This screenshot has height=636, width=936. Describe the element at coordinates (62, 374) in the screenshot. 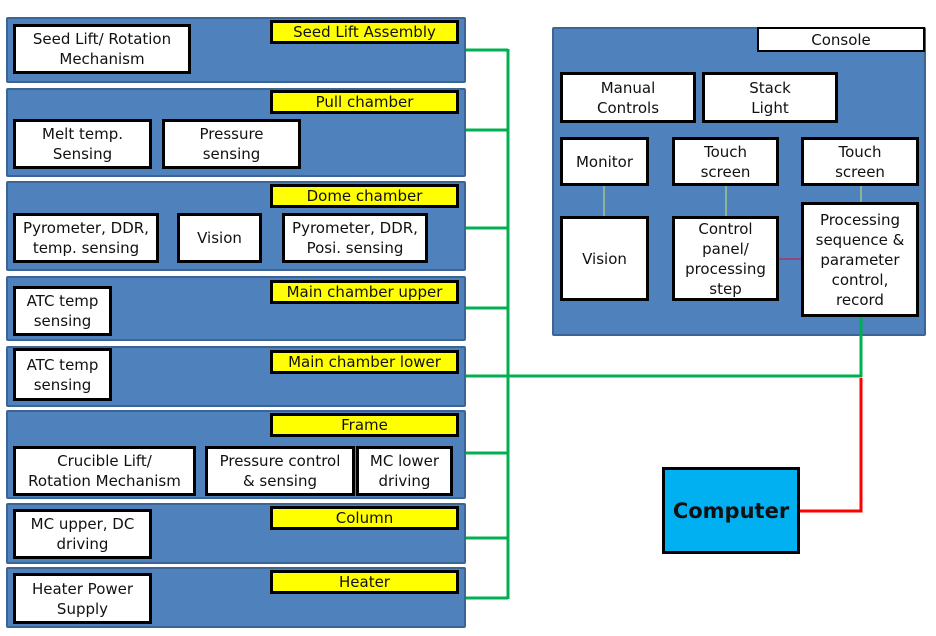

I see `atc-lower-box: ATC temp sensing` at that location.